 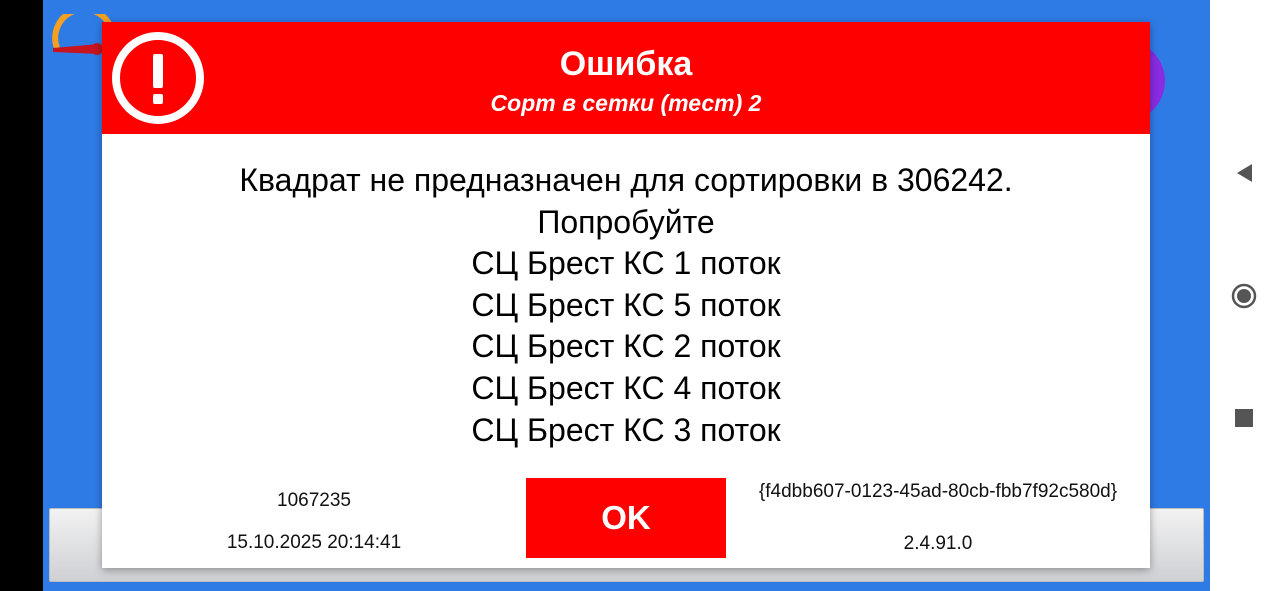 I want to click on message-line: СЦ Брест КС 4 поток, so click(x=626, y=387).